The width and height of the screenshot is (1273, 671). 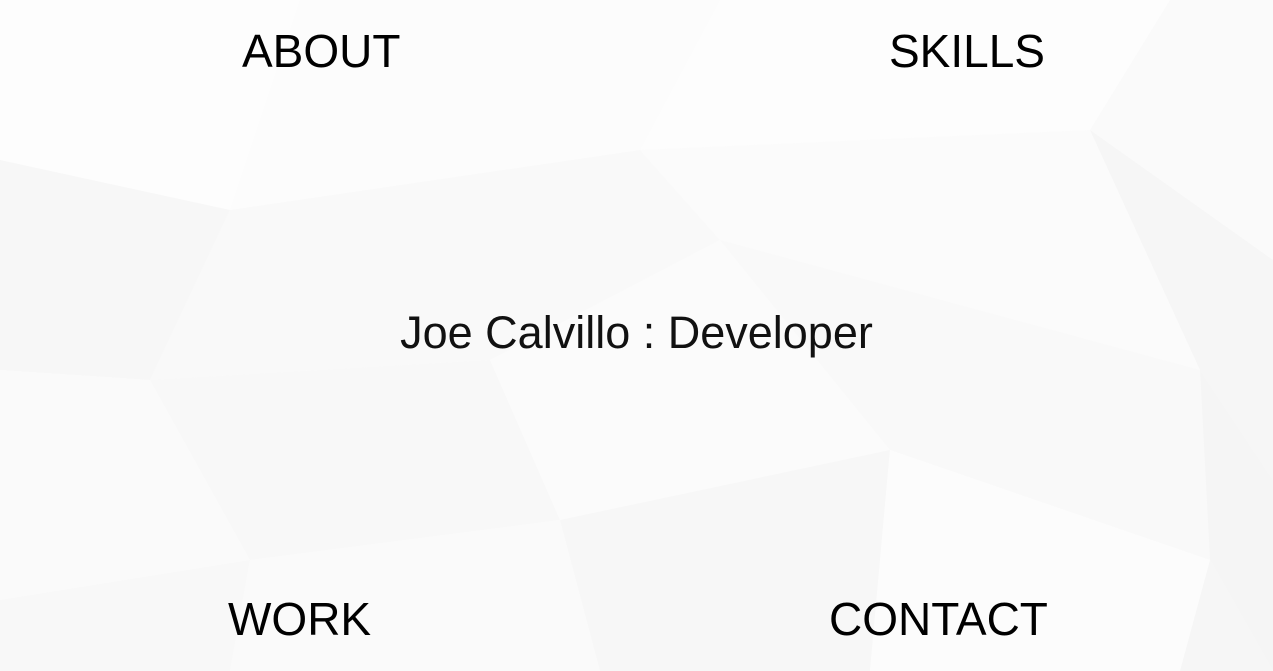 I want to click on nav-link-skills: SKILLS, so click(x=967, y=51).